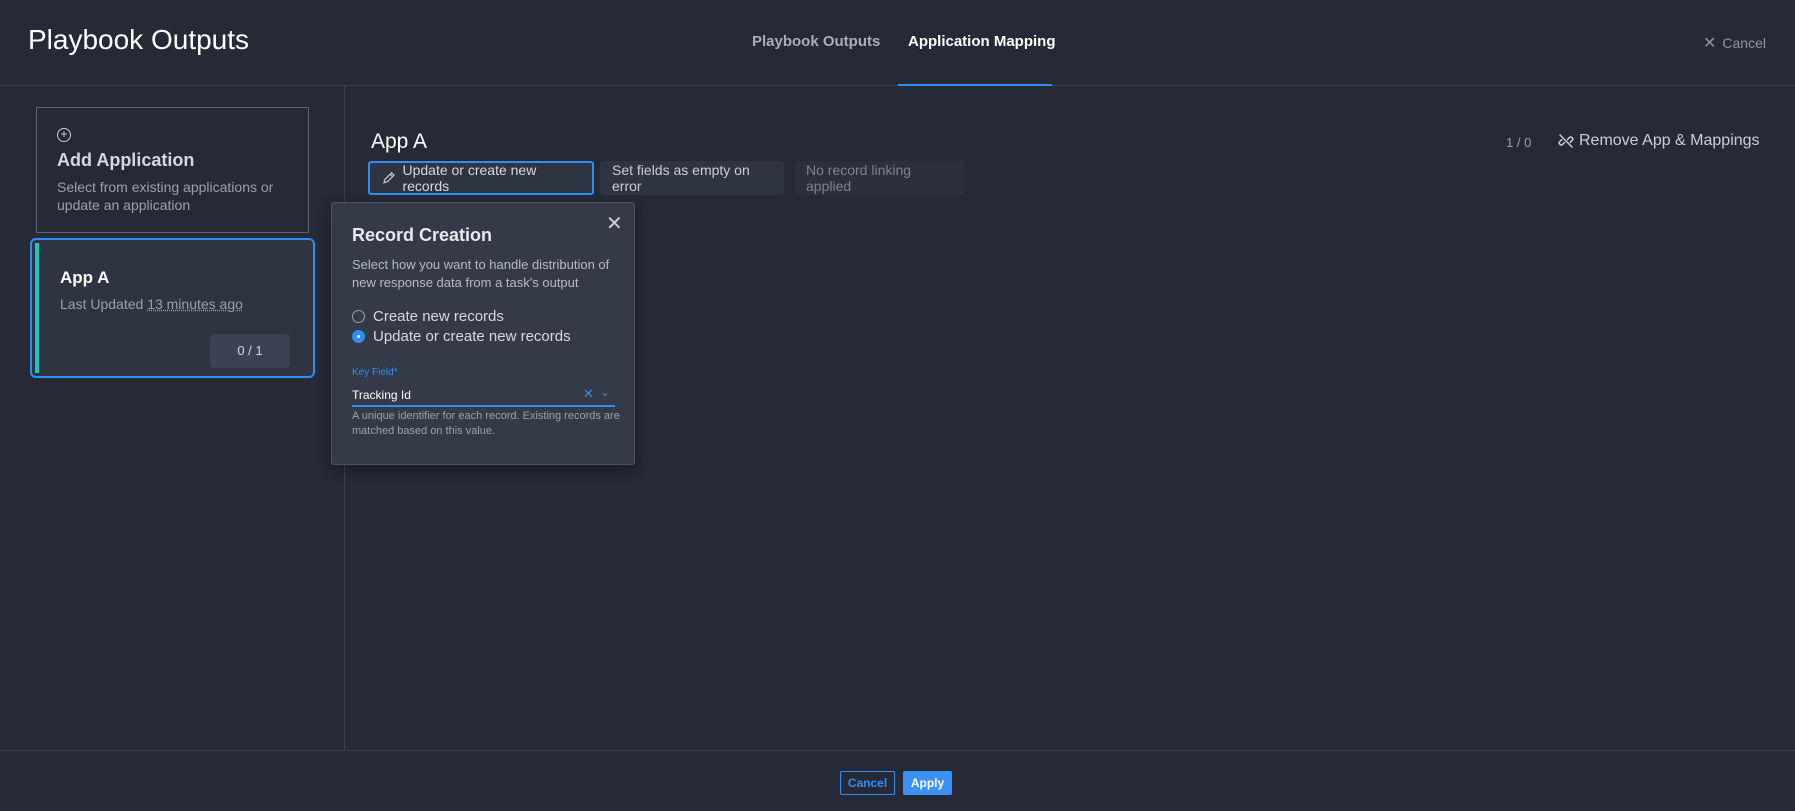  I want to click on remove-app-button: Remove App & Mappings, so click(1659, 141).